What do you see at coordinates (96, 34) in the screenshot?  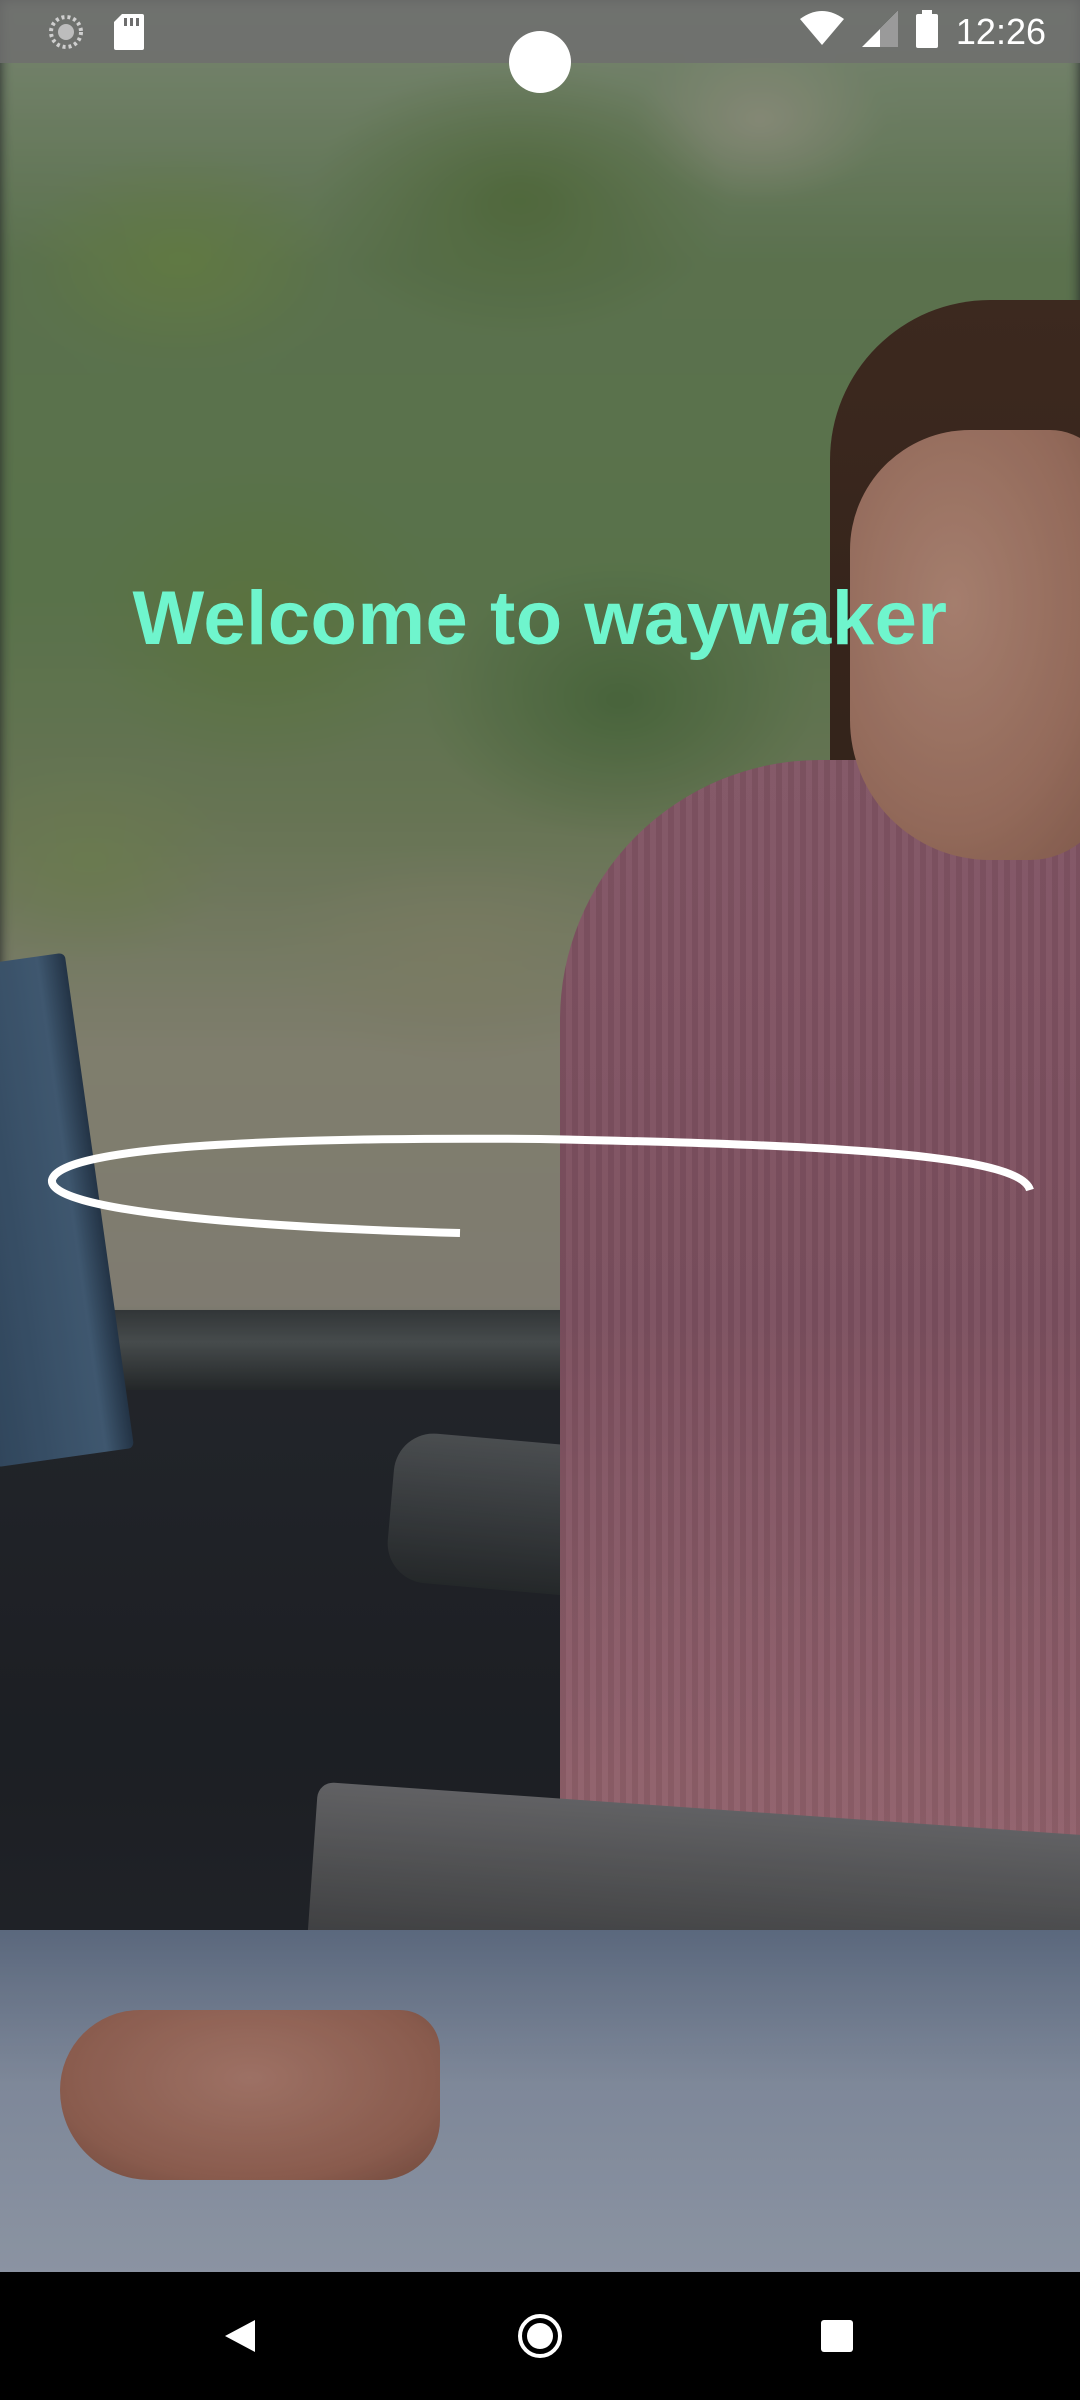 I see `status-left-icons` at bounding box center [96, 34].